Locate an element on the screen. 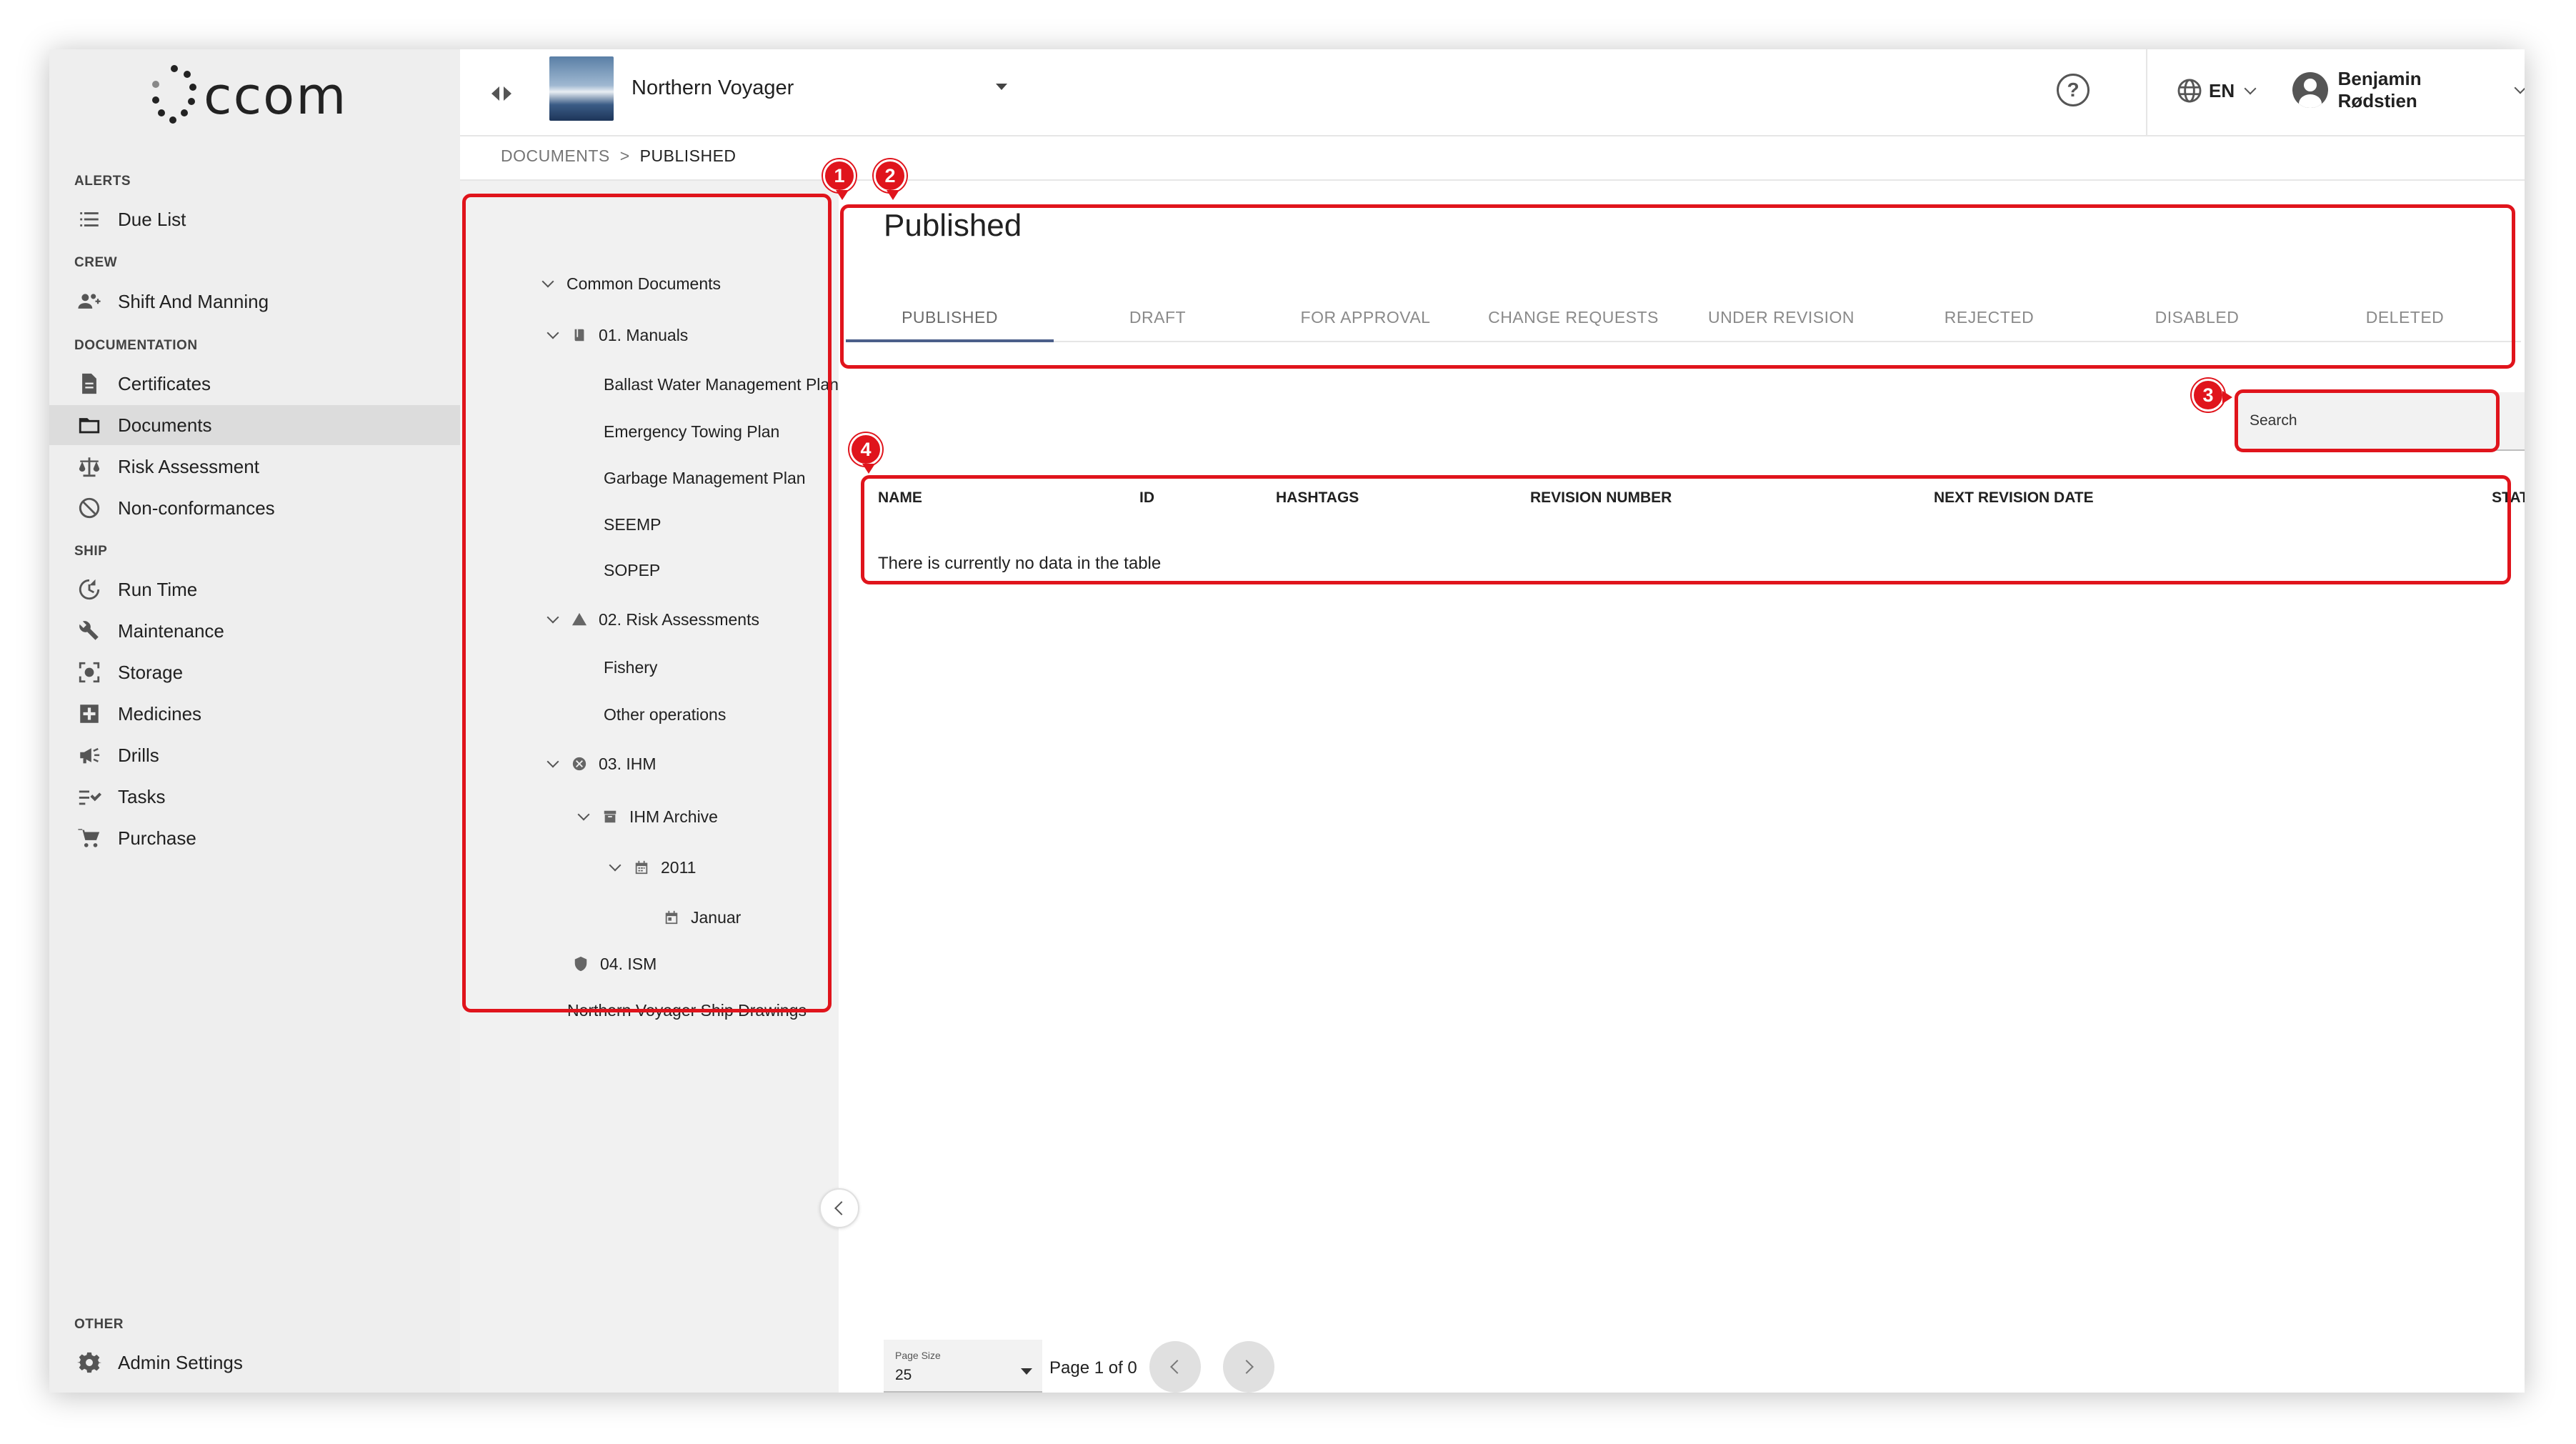 This screenshot has width=2576, height=1444. collapse-tree-button is located at coordinates (839, 1208).